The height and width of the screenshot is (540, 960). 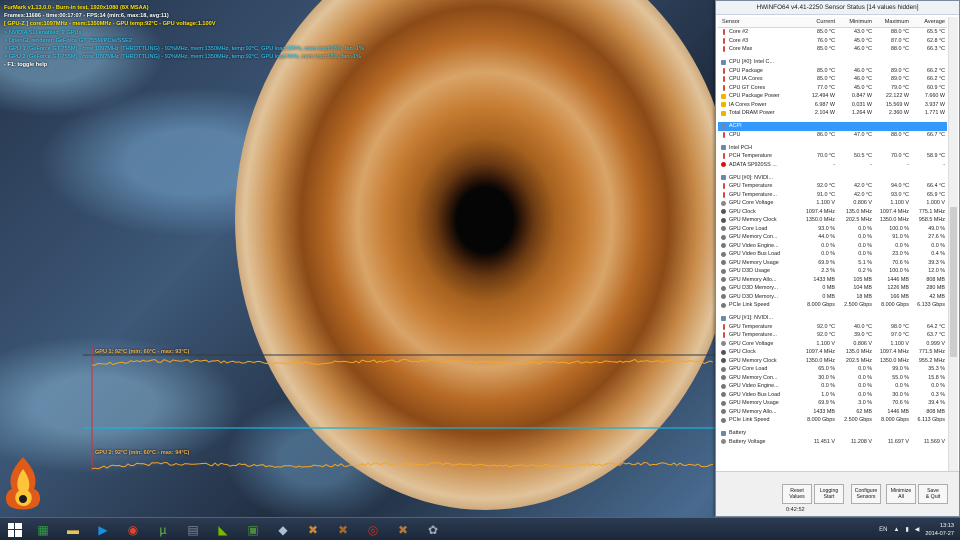 I want to click on furmark-flame-logo-icon, so click(x=23, y=483).